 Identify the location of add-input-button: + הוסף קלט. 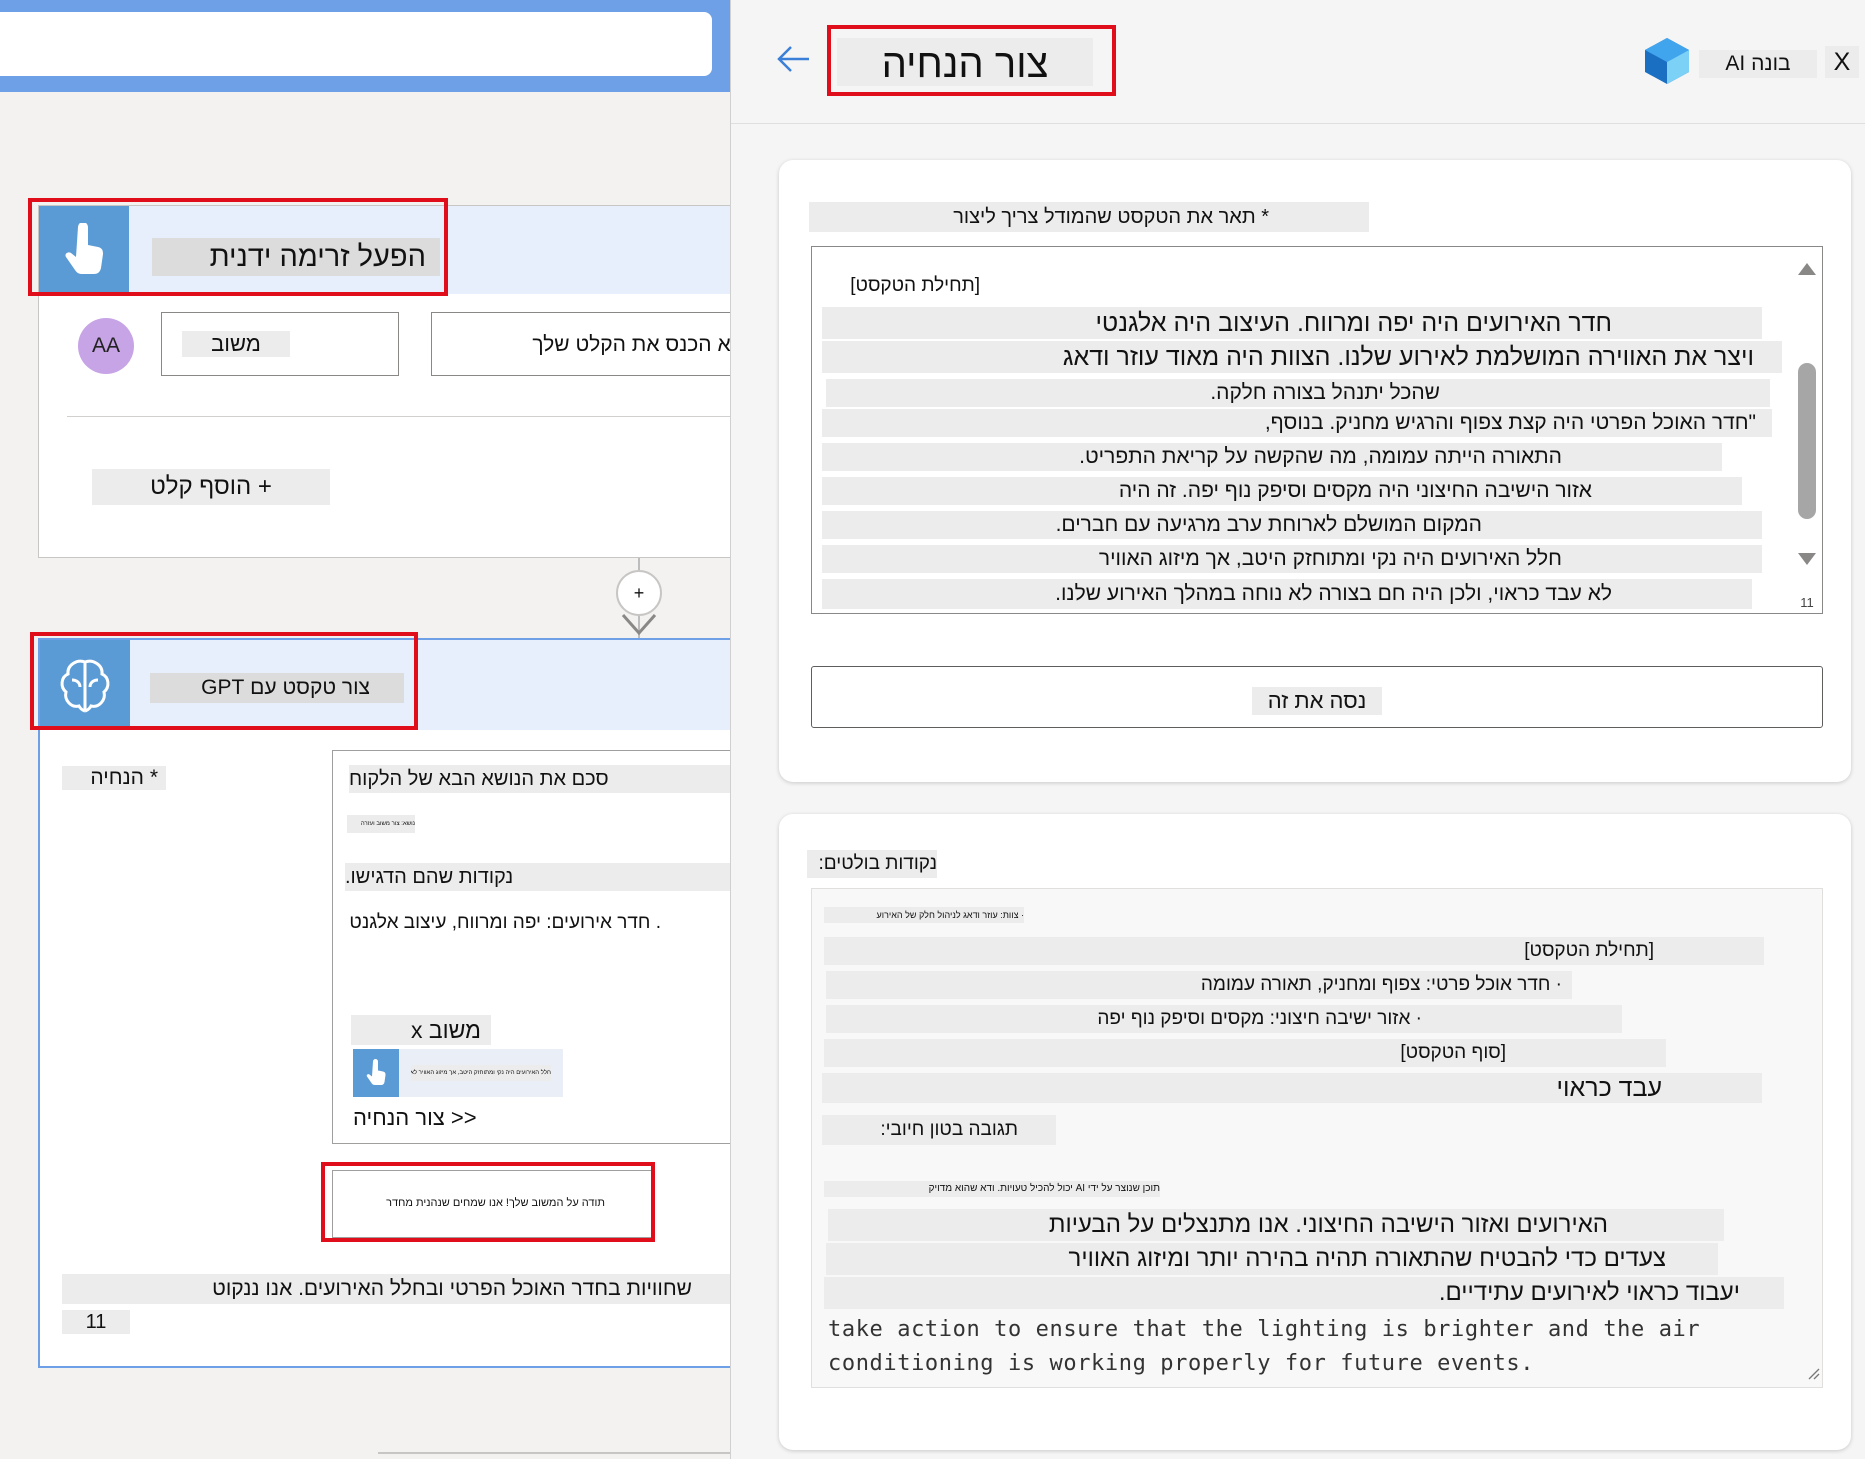
(211, 487).